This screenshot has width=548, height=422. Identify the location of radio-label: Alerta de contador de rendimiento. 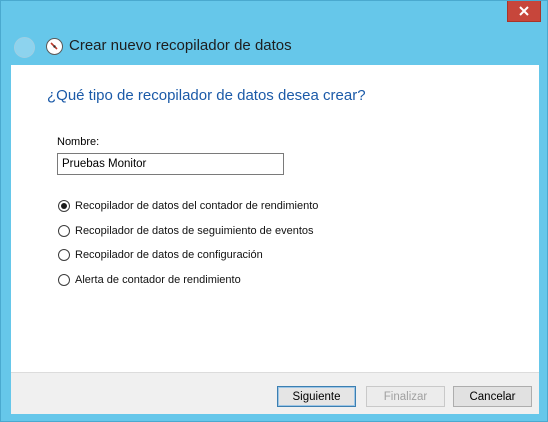
(158, 279).